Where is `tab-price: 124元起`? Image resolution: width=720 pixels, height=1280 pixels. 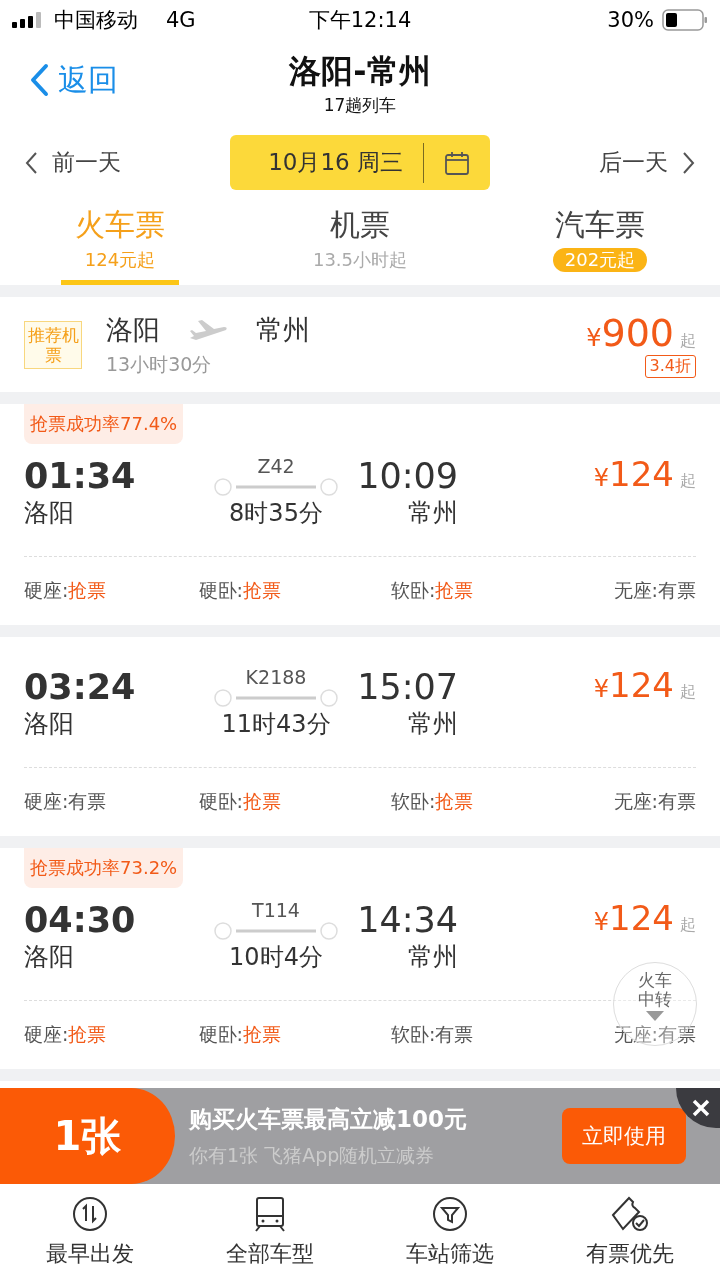 tab-price: 124元起 is located at coordinates (120, 260).